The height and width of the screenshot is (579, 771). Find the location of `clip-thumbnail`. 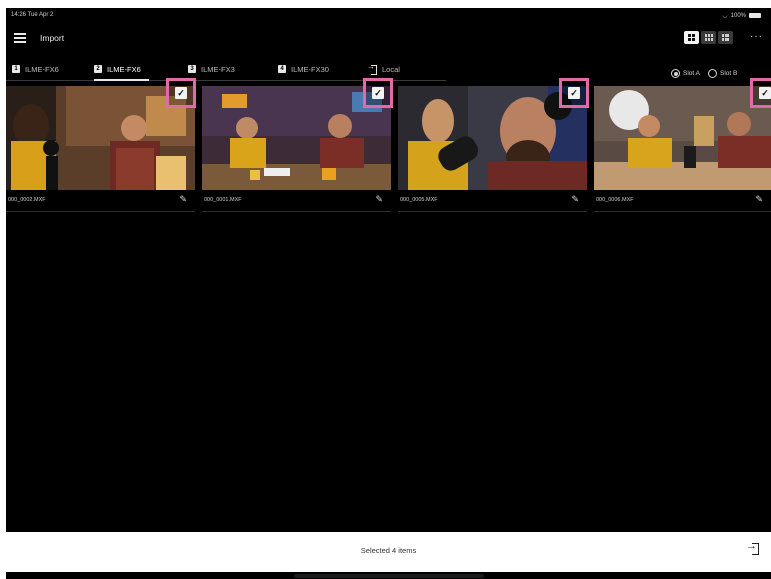

clip-thumbnail is located at coordinates (682, 138).